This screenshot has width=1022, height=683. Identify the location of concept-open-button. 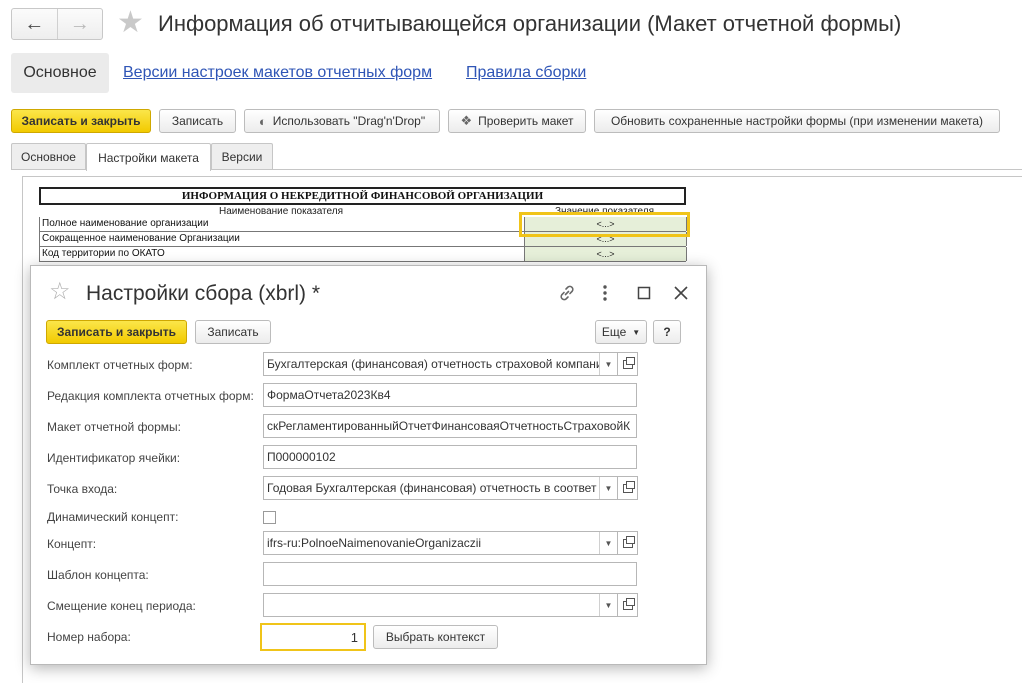
(628, 543).